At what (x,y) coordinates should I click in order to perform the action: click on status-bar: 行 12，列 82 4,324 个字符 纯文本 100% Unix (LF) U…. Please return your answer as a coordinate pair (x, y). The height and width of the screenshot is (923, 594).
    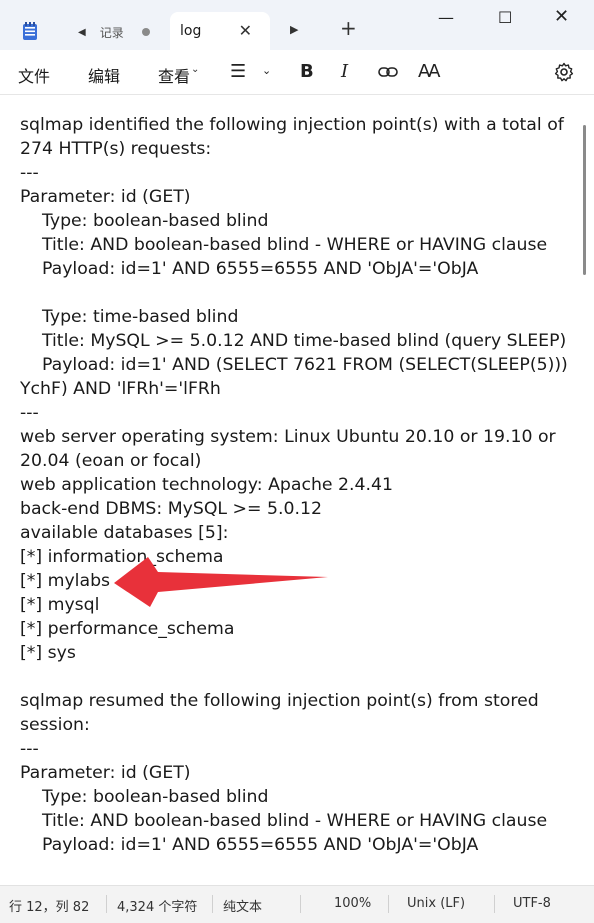
    Looking at the image, I should click on (297, 904).